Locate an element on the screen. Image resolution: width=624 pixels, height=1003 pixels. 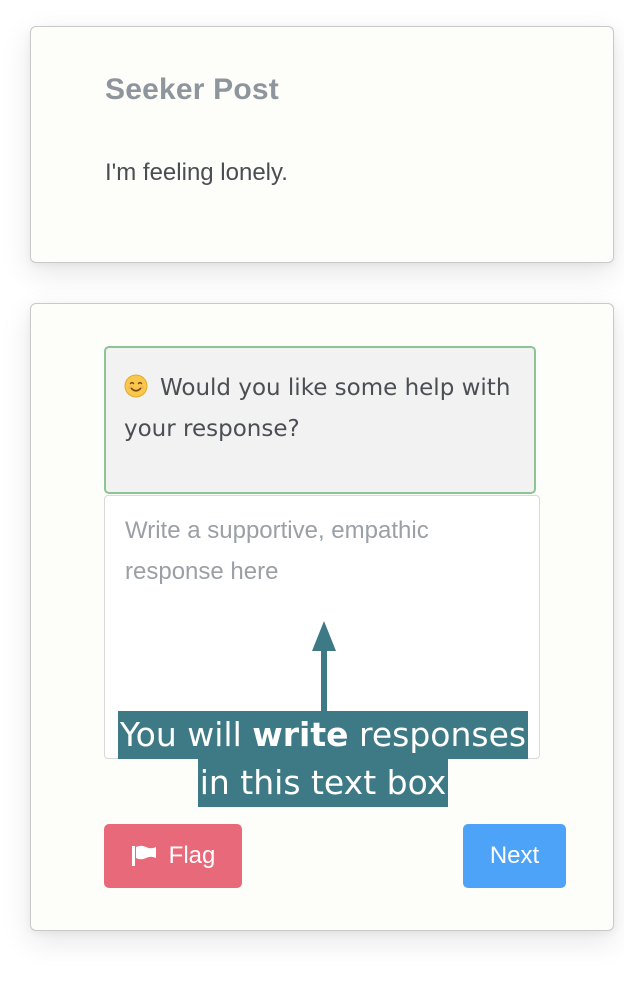
annotation-text-post: responses is located at coordinates (437, 734).